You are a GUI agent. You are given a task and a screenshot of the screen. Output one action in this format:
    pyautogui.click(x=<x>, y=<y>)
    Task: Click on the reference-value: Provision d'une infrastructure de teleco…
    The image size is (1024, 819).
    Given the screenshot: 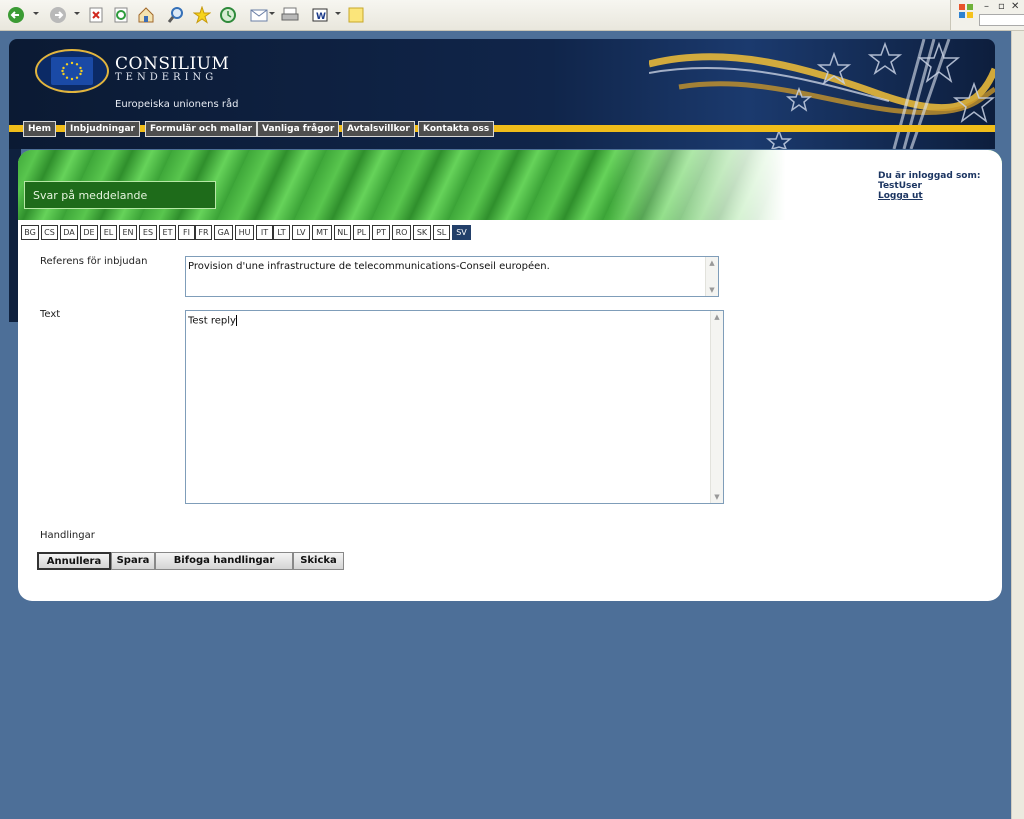 What is the action you would take?
    pyautogui.click(x=369, y=266)
    